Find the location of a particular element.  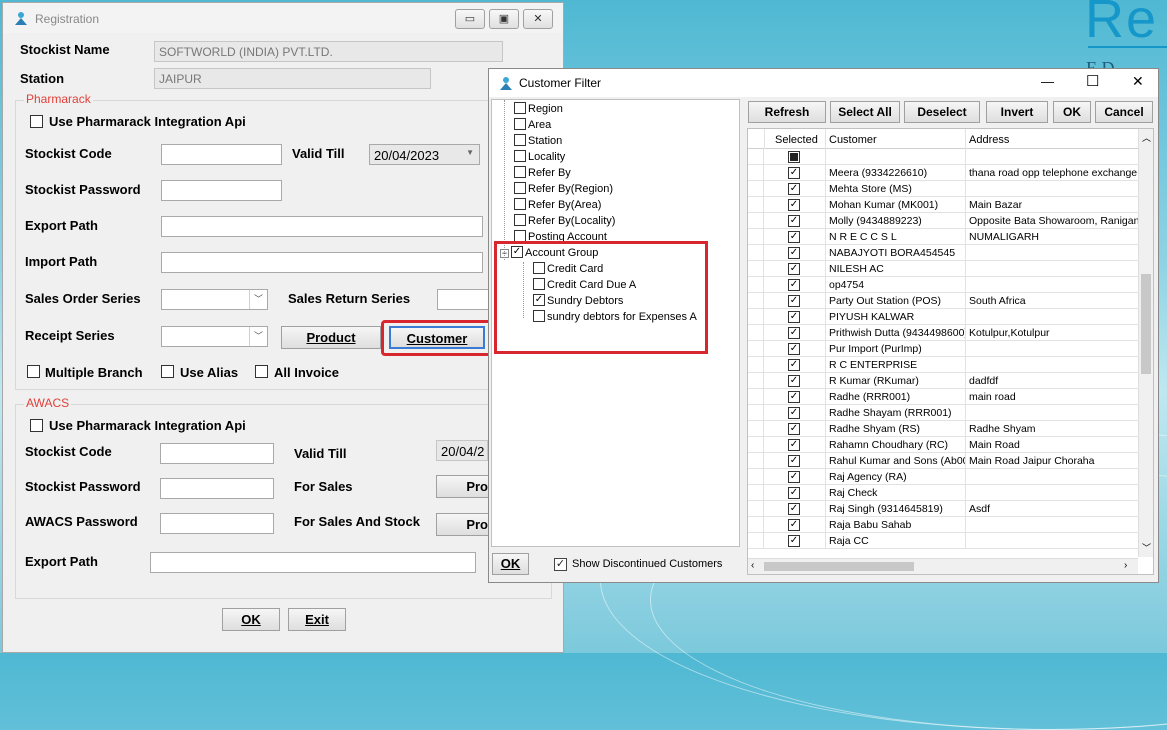

tree-item-refer-by: Refer By is located at coordinates (542, 172).